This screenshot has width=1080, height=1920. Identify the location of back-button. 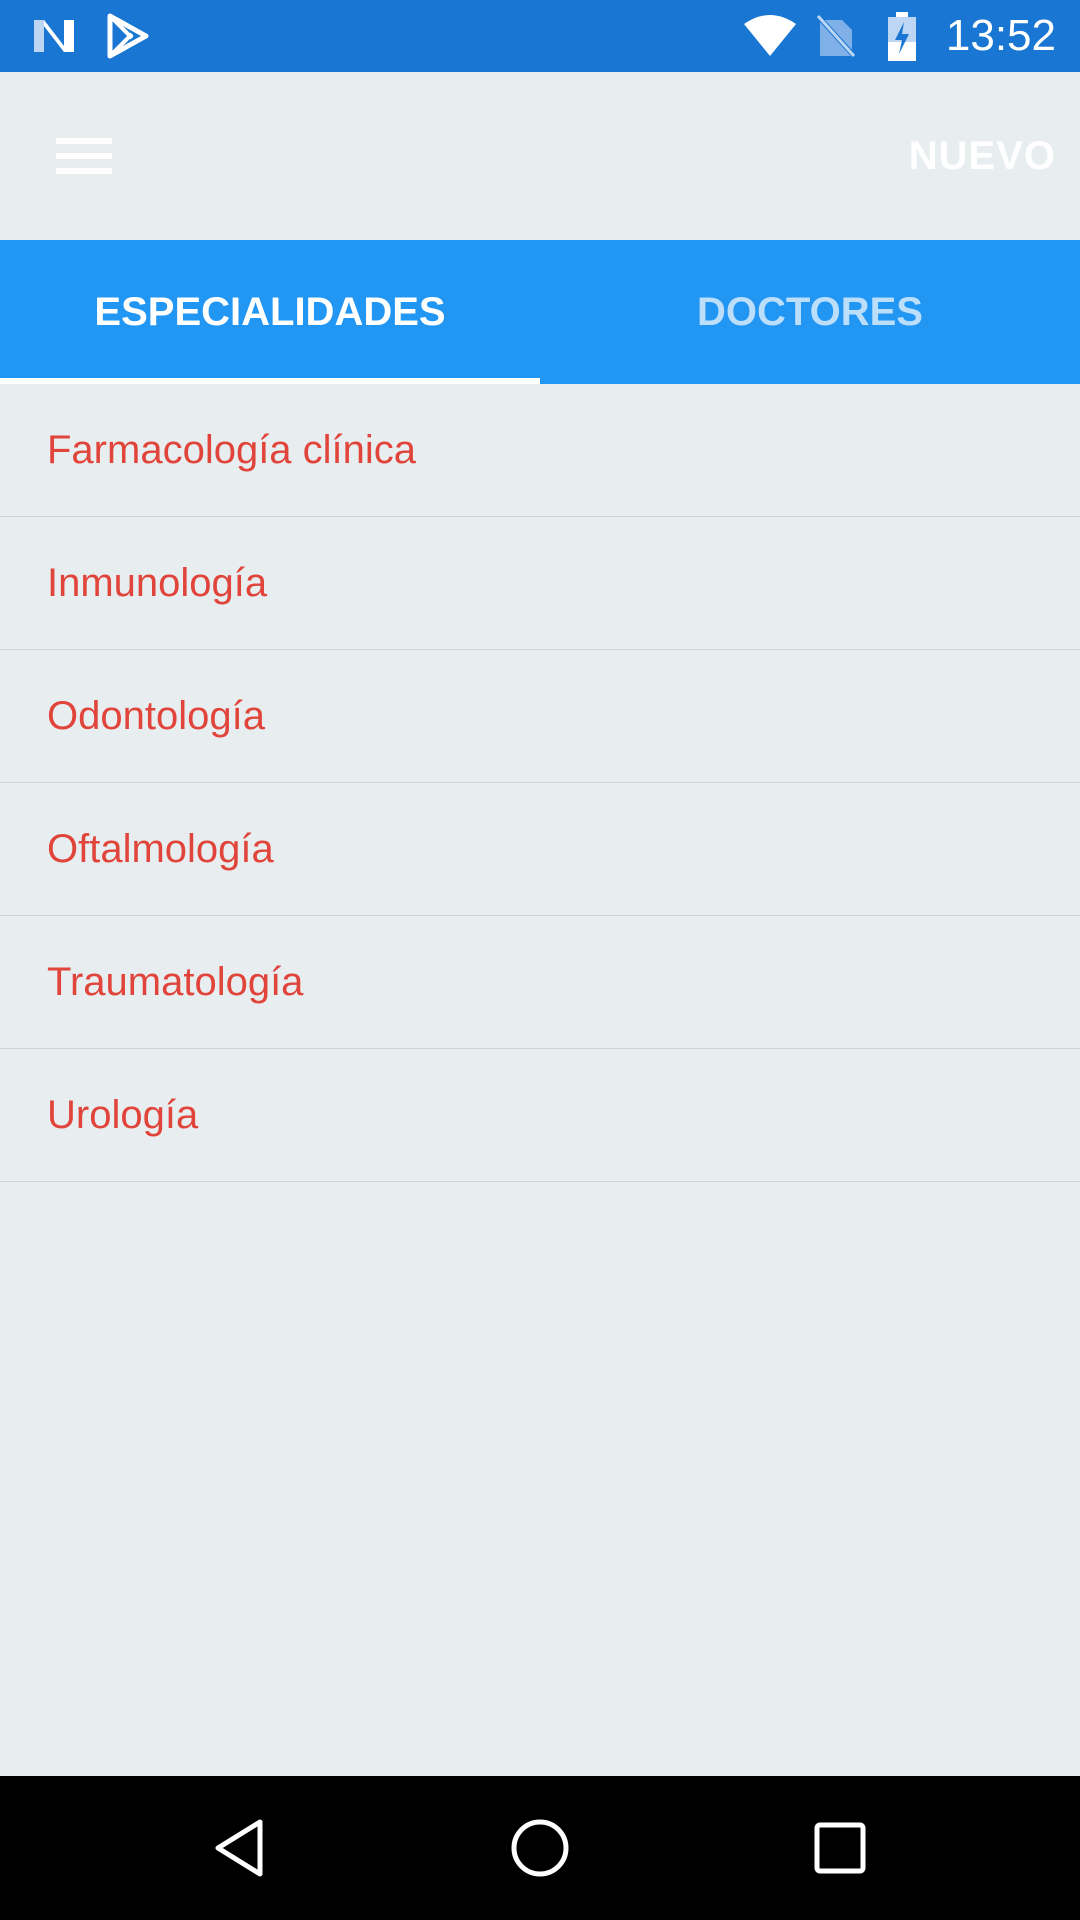
(240, 1848).